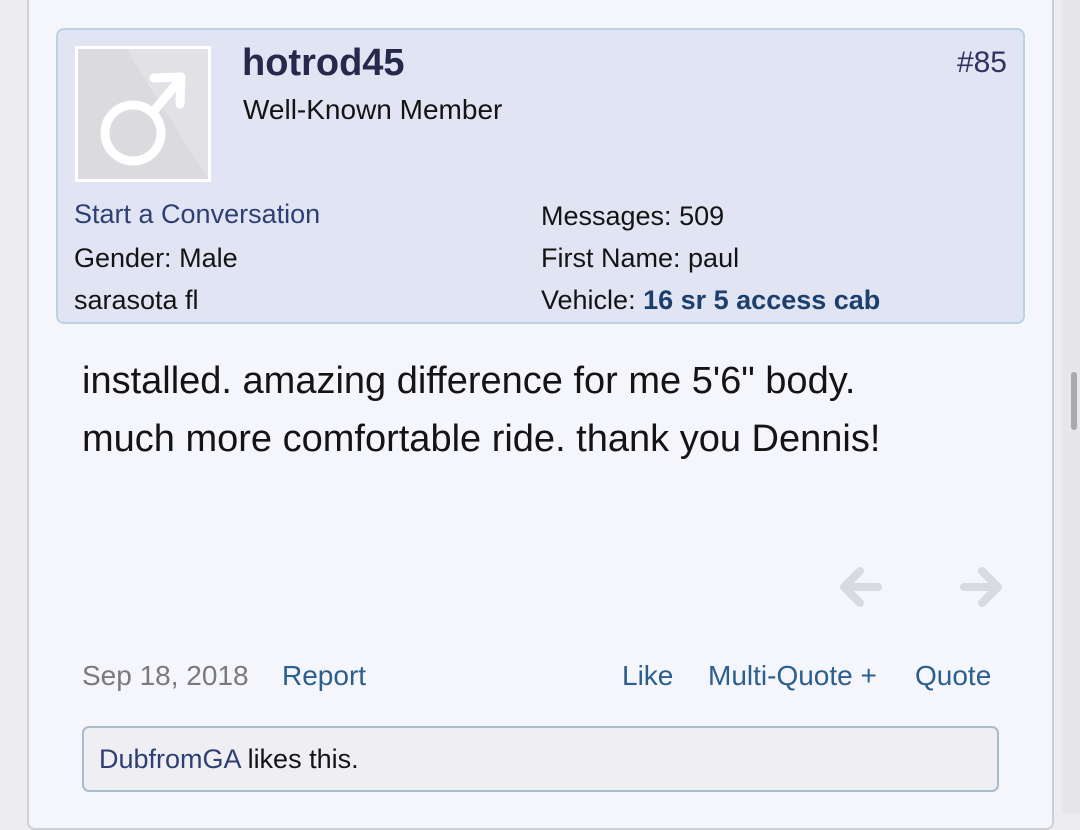 Image resolution: width=1080 pixels, height=830 pixels. What do you see at coordinates (588, 300) in the screenshot?
I see `vehicle-label: Vehicle:` at bounding box center [588, 300].